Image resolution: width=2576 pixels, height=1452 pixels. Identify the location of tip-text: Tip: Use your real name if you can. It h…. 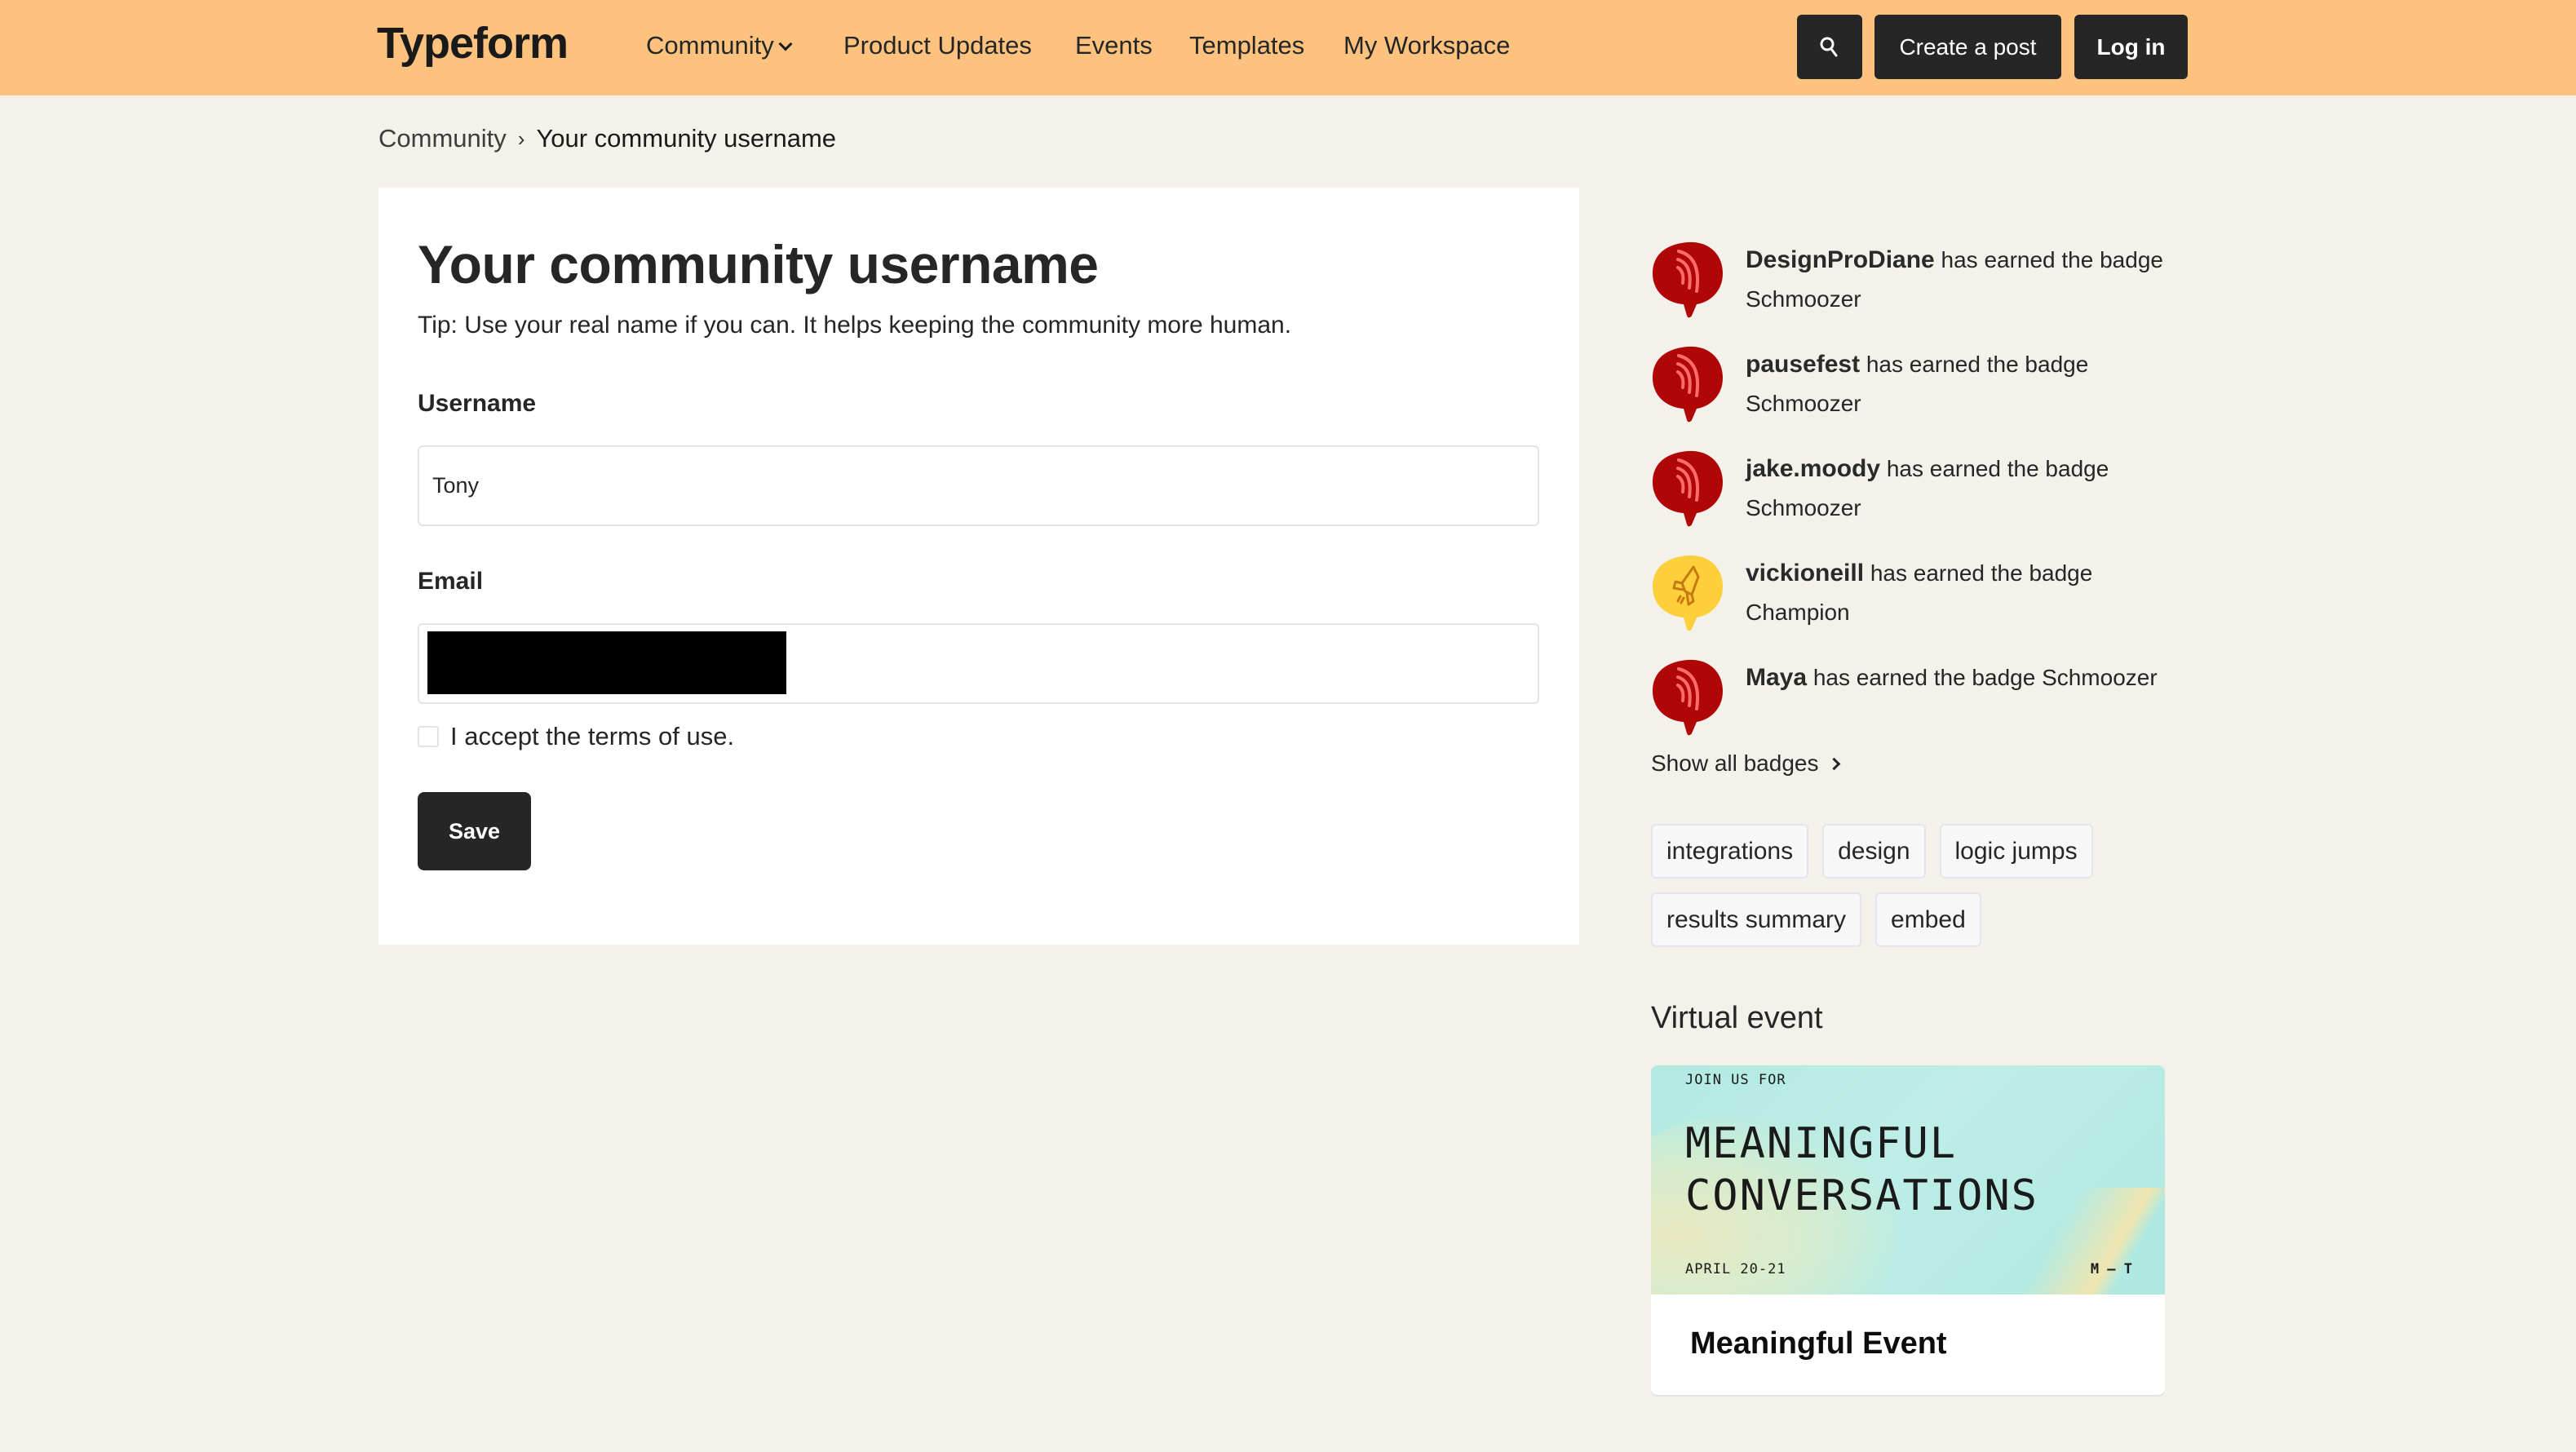
(855, 326).